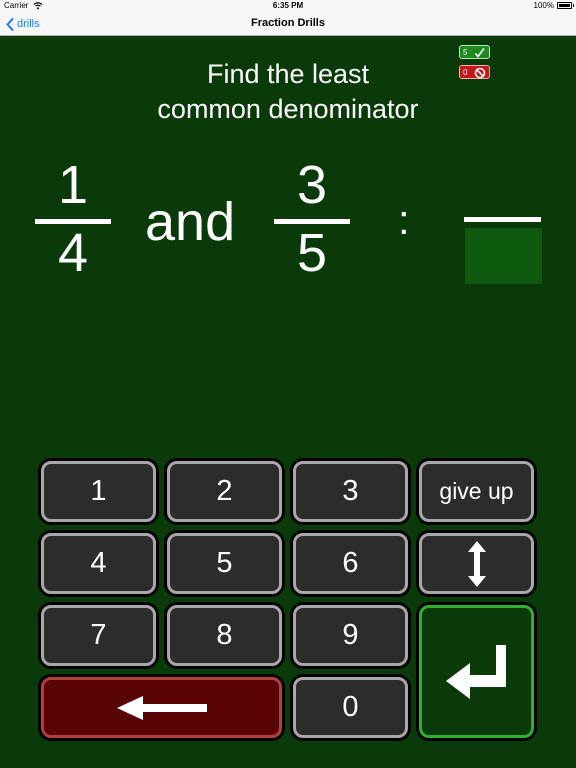 The height and width of the screenshot is (768, 576). Describe the element at coordinates (350, 635) in the screenshot. I see `key-9: 9` at that location.